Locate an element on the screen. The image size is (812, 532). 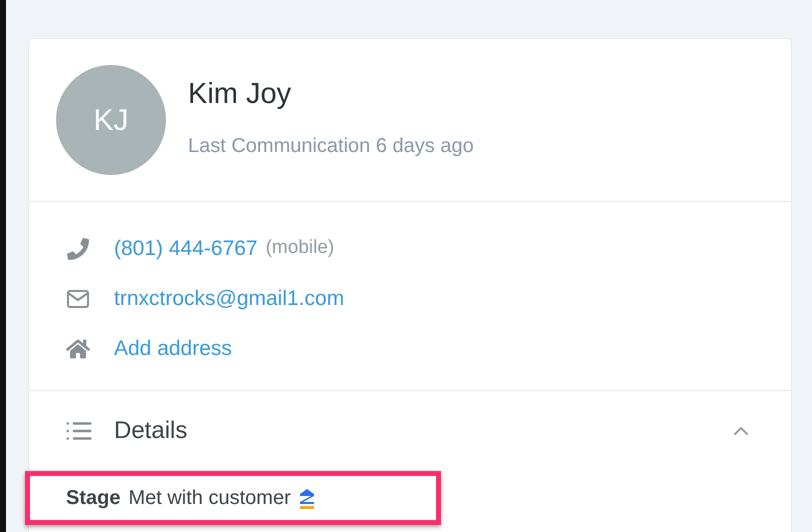
field-label: Stage is located at coordinates (93, 498).